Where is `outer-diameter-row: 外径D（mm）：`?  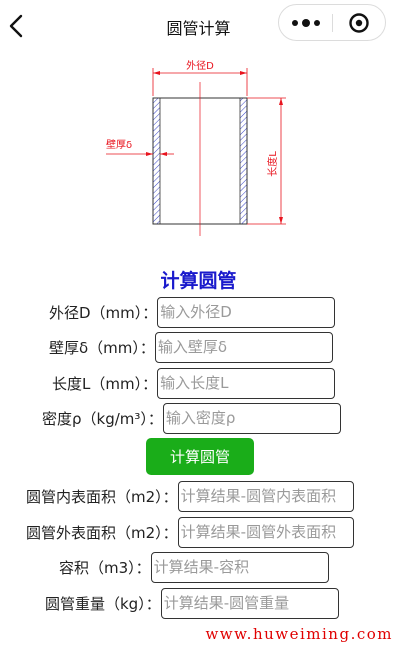 outer-diameter-row: 外径D（mm）： is located at coordinates (192, 312).